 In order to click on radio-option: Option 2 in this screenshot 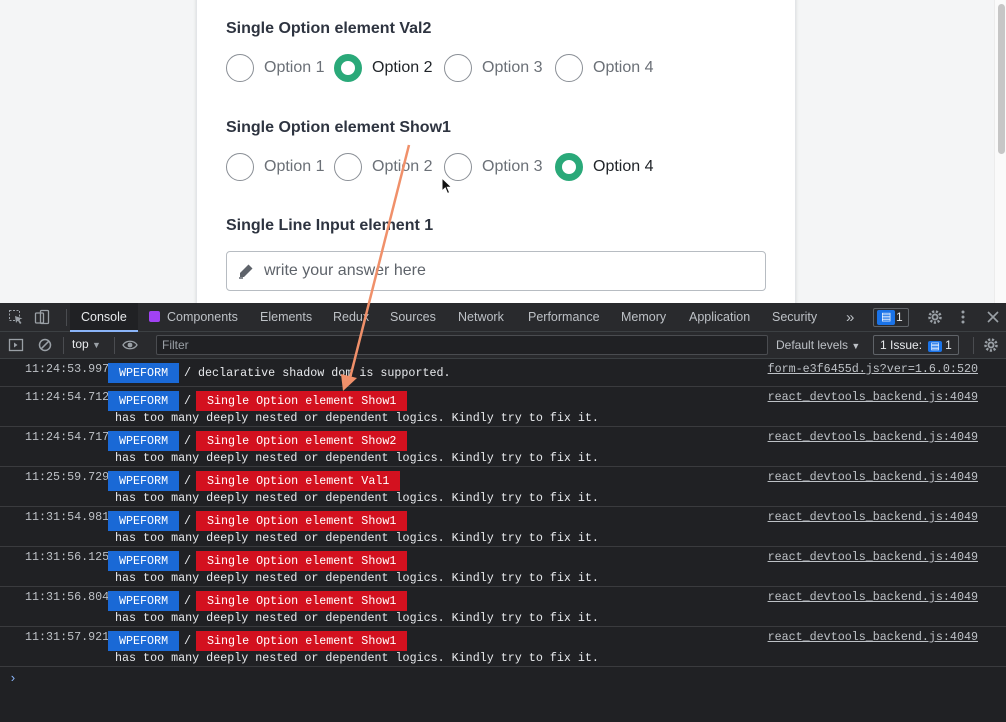, I will do `click(383, 167)`.